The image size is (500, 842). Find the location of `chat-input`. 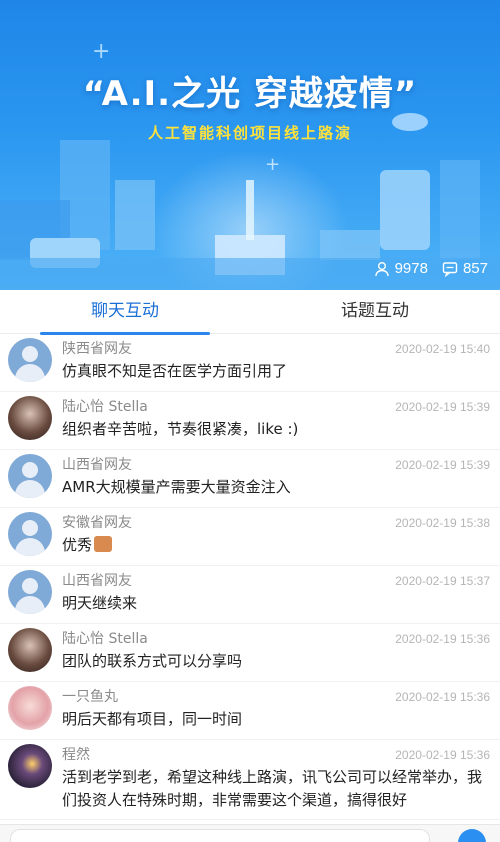

chat-input is located at coordinates (220, 835).